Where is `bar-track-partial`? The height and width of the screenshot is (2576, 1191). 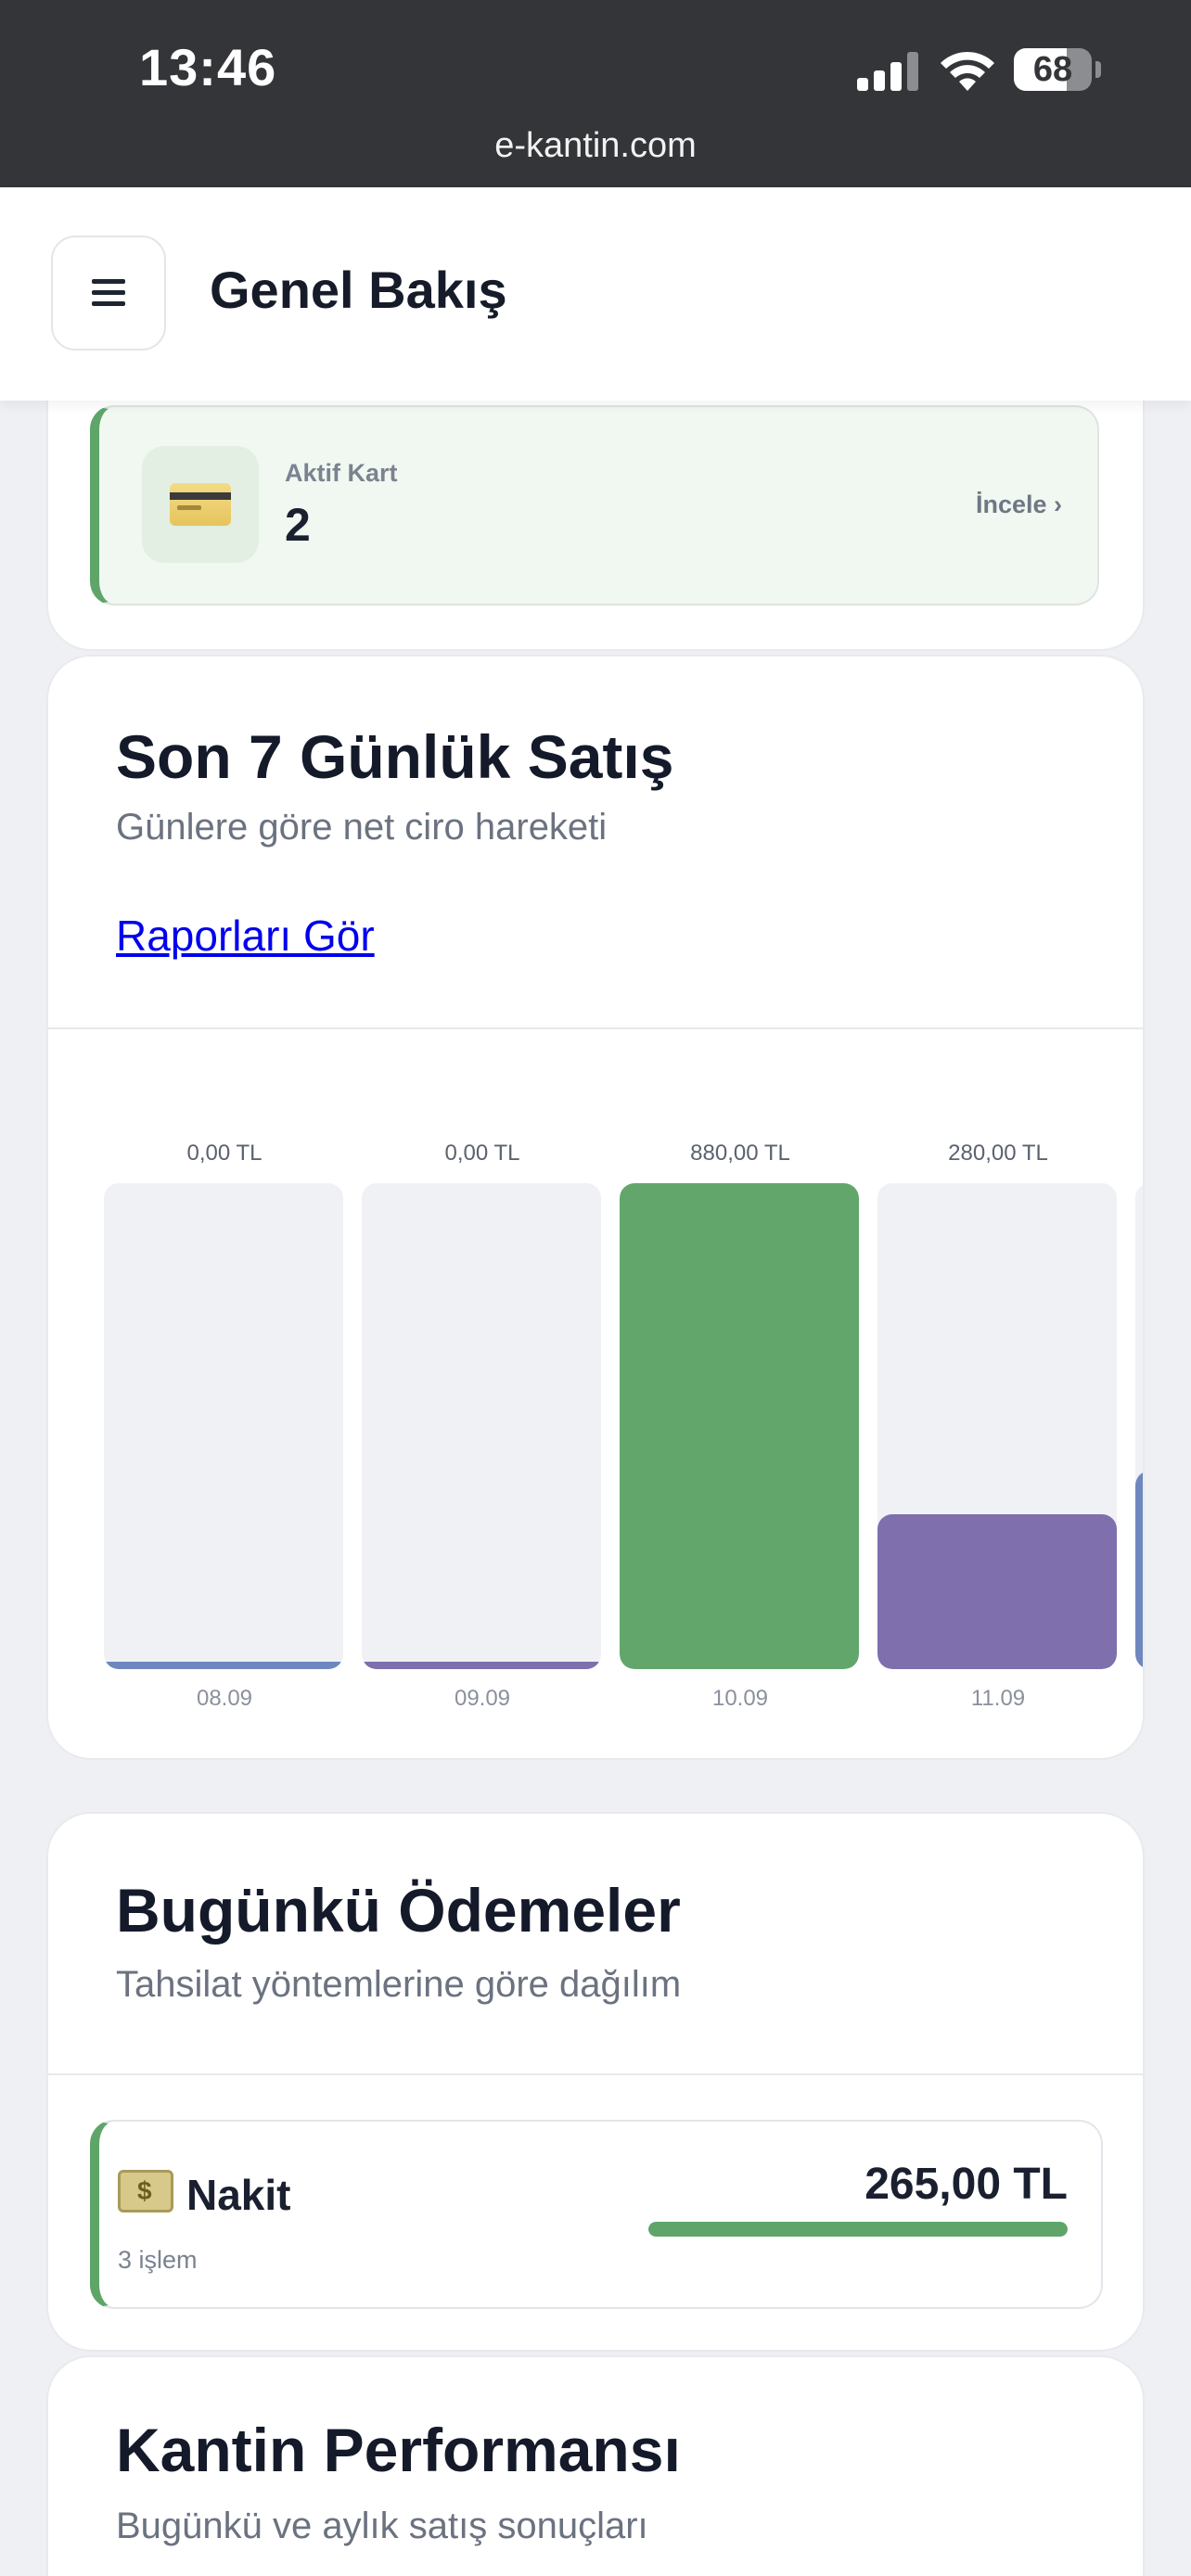 bar-track-partial is located at coordinates (1139, 1426).